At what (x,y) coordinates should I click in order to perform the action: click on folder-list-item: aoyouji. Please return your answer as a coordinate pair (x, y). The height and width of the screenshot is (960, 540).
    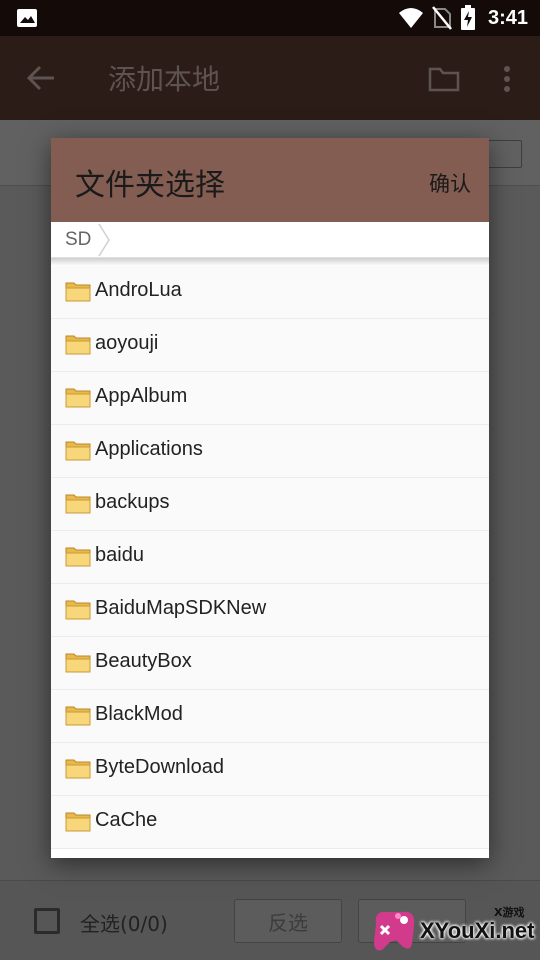
    Looking at the image, I should click on (270, 345).